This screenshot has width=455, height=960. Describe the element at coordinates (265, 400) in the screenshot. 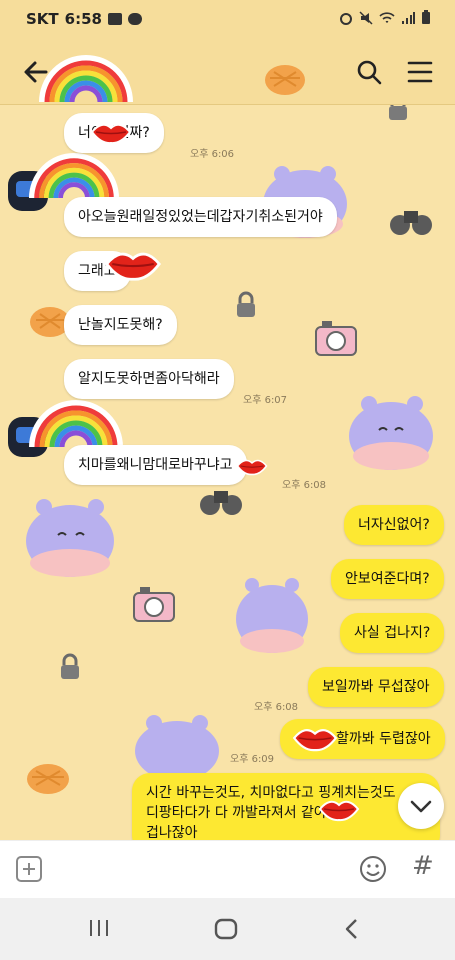

I see `message-time: 오후 6:07` at that location.